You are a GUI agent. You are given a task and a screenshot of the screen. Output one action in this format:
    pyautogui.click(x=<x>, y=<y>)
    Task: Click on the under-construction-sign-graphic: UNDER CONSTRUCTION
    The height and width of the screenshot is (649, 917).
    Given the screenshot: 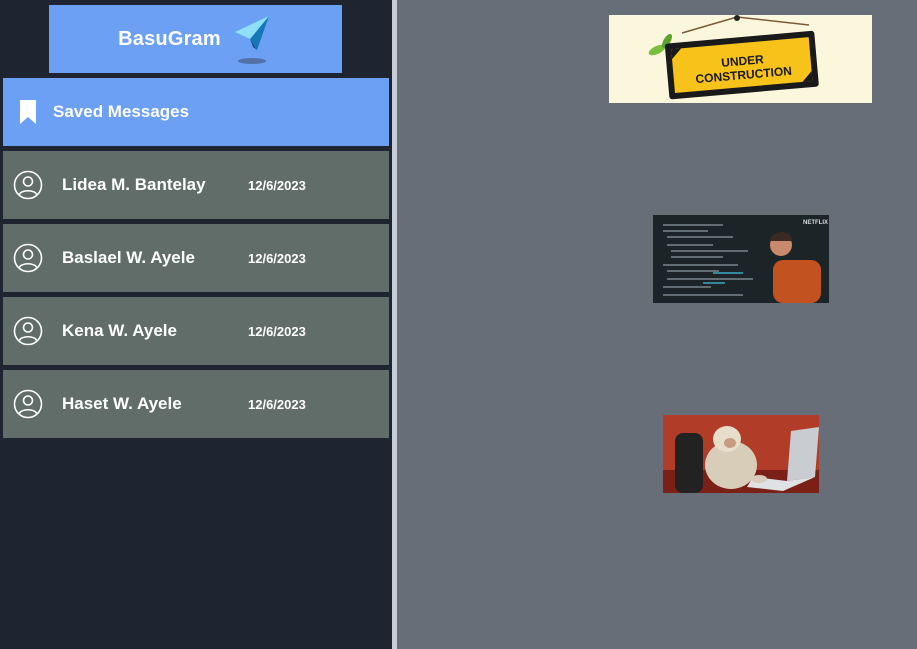 What is the action you would take?
    pyautogui.click(x=740, y=59)
    